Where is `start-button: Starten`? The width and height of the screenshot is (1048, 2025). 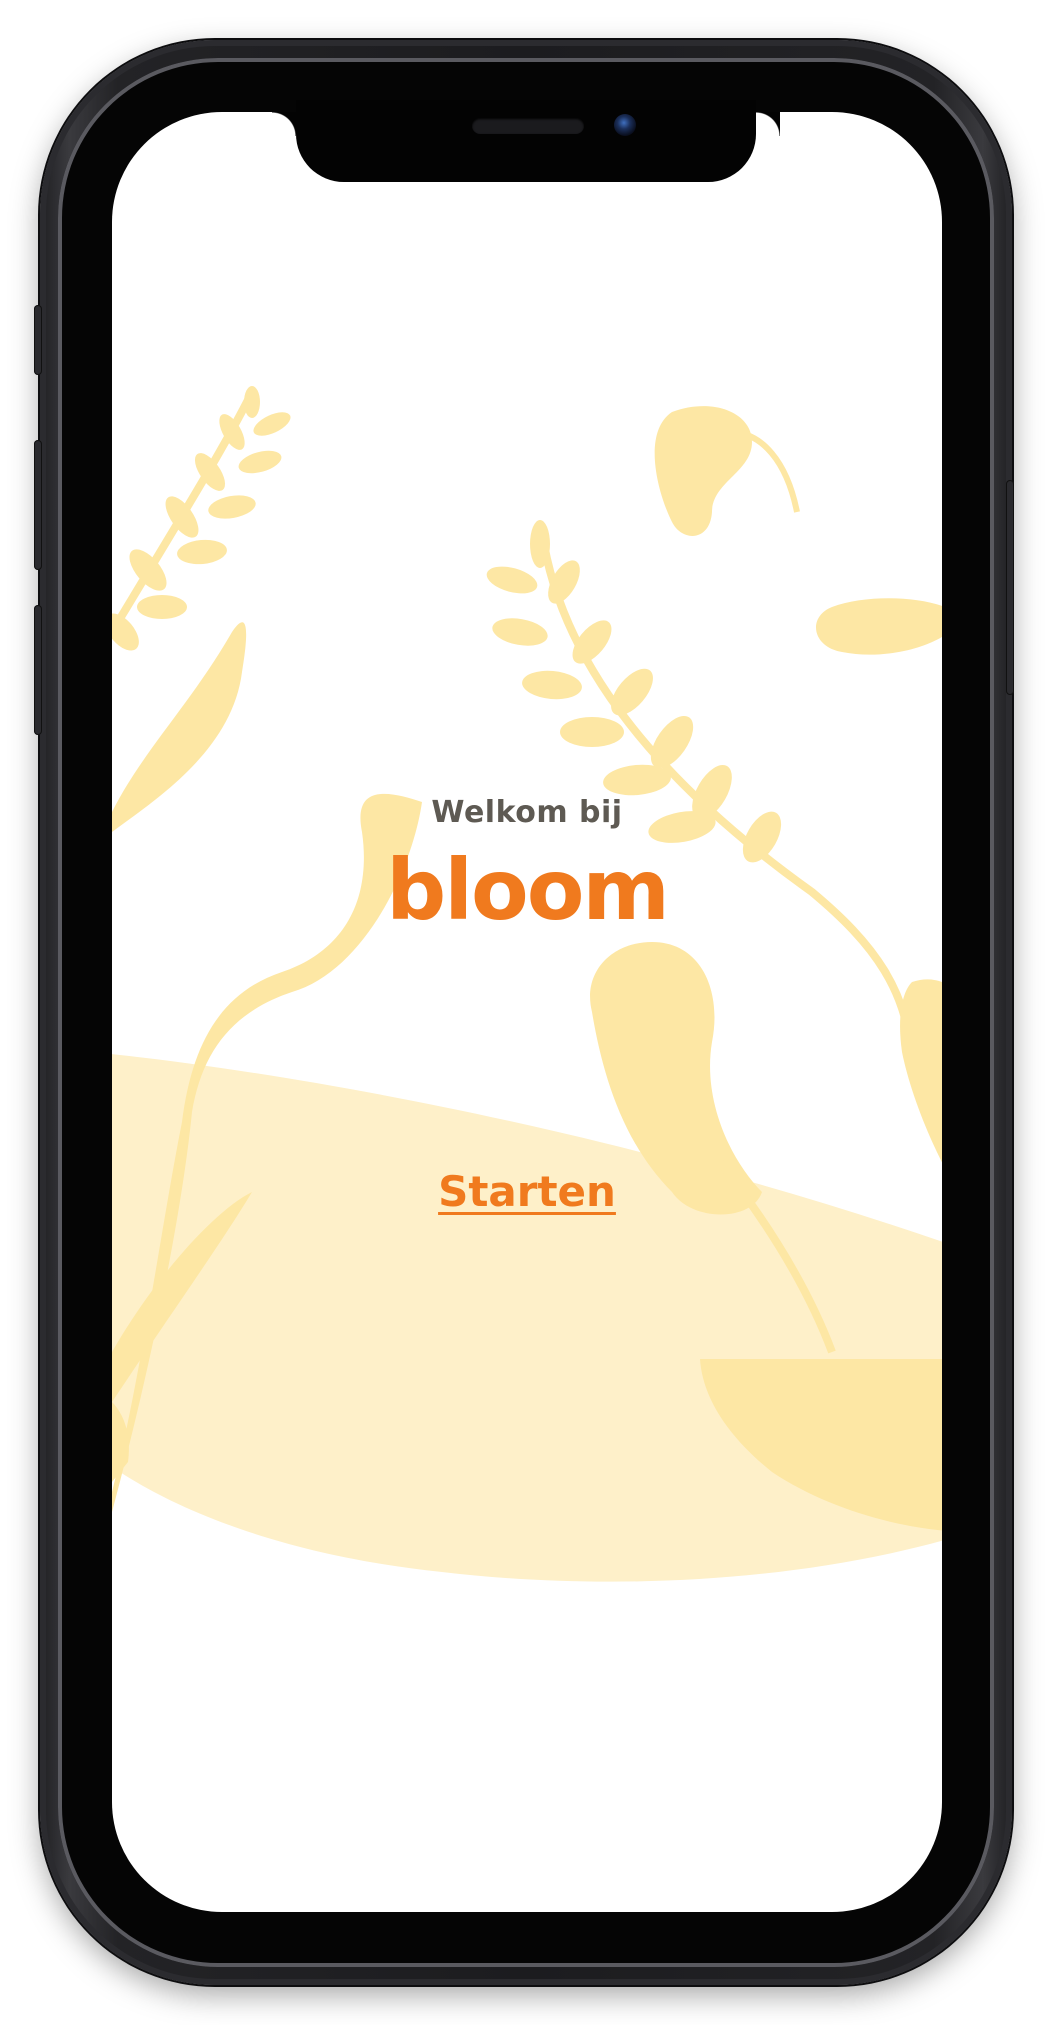 start-button: Starten is located at coordinates (527, 1191).